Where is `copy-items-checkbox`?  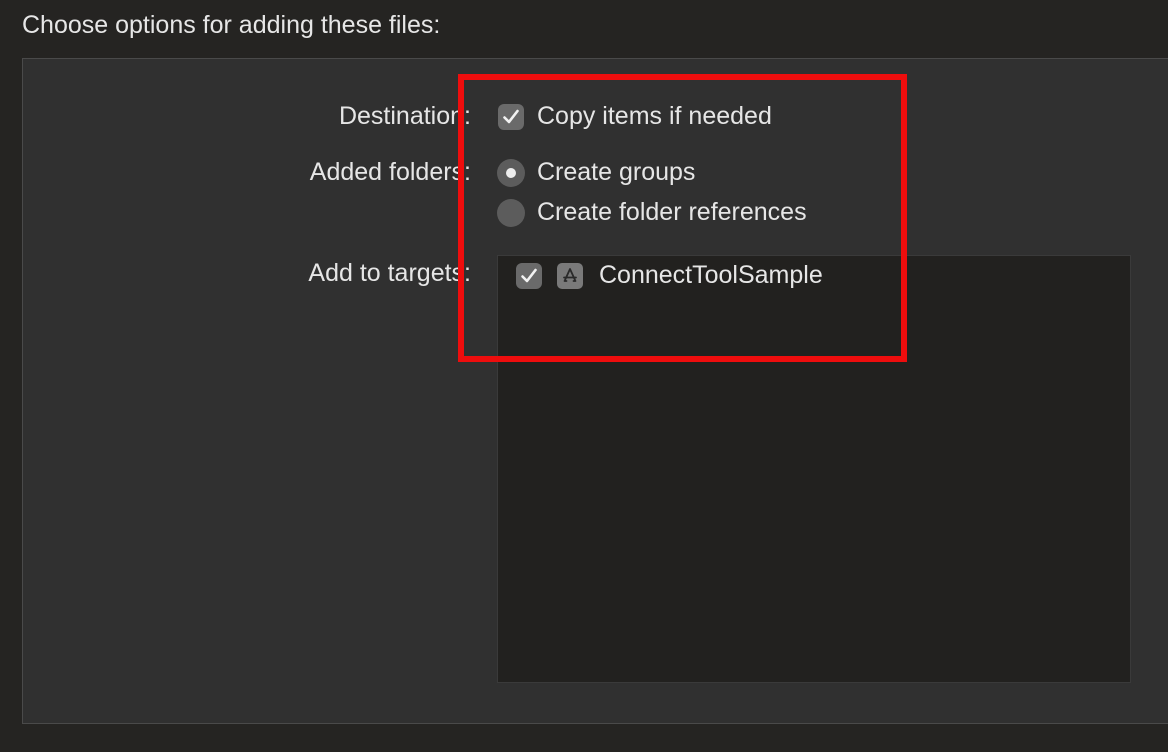 copy-items-checkbox is located at coordinates (511, 117).